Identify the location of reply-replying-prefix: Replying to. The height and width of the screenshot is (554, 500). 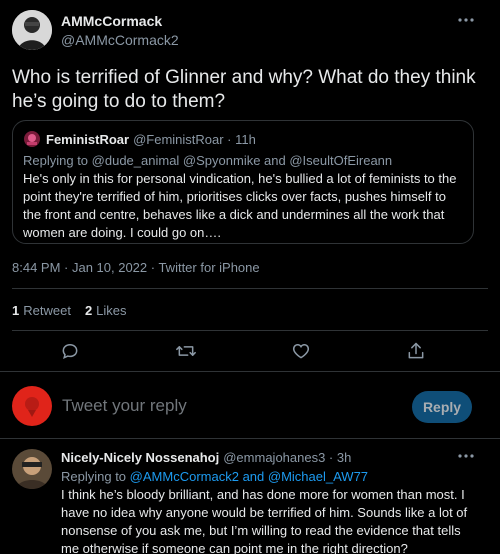
(94, 476).